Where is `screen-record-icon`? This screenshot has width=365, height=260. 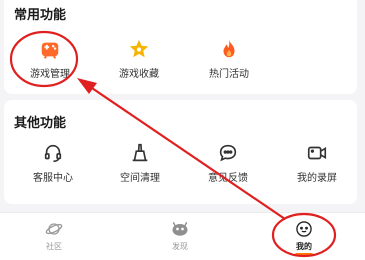 screen-record-icon is located at coordinates (317, 153).